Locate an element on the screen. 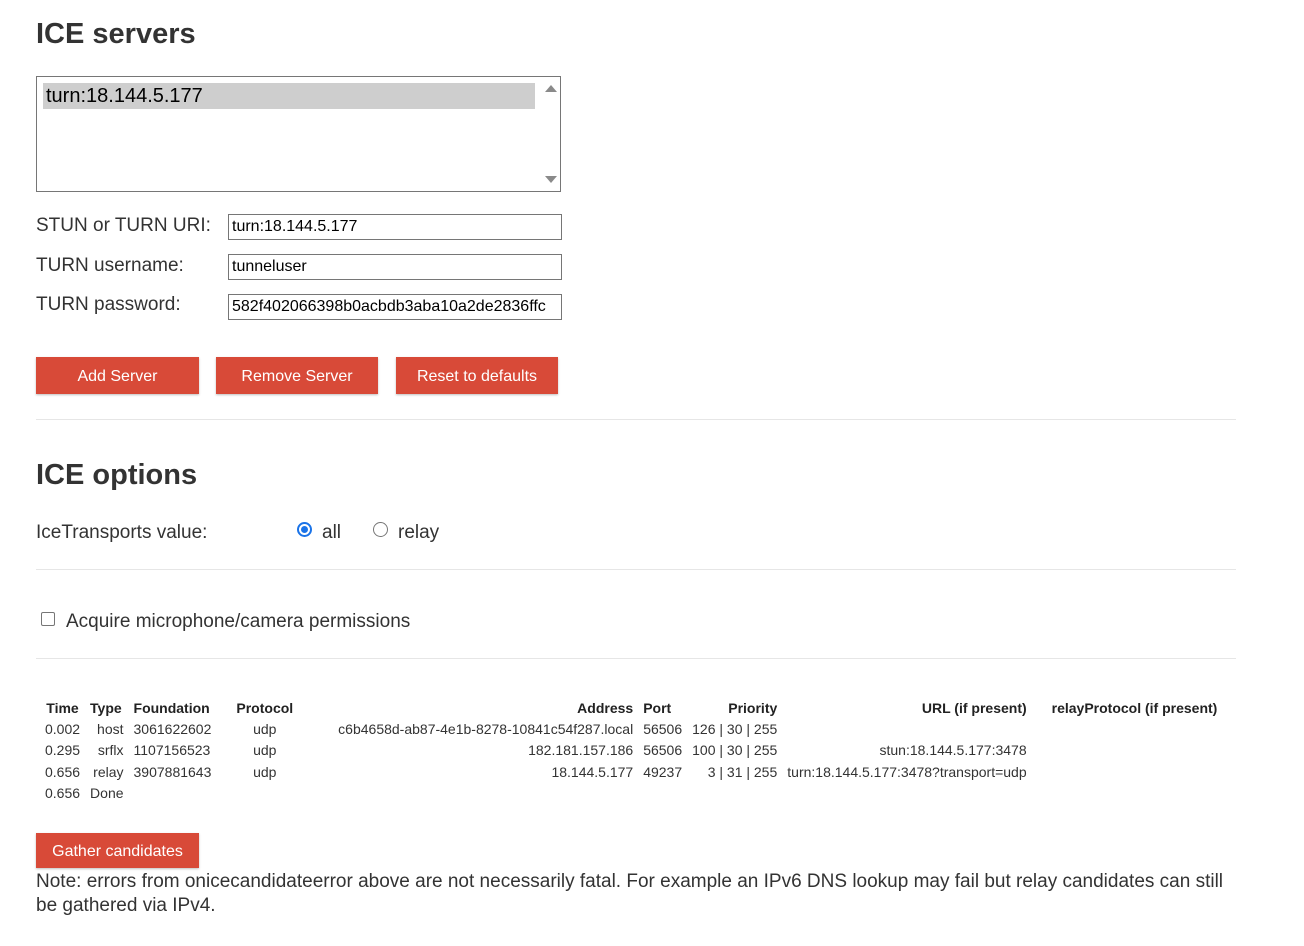  cell-priority: 100 | 30 | 255 is located at coordinates (735, 750).